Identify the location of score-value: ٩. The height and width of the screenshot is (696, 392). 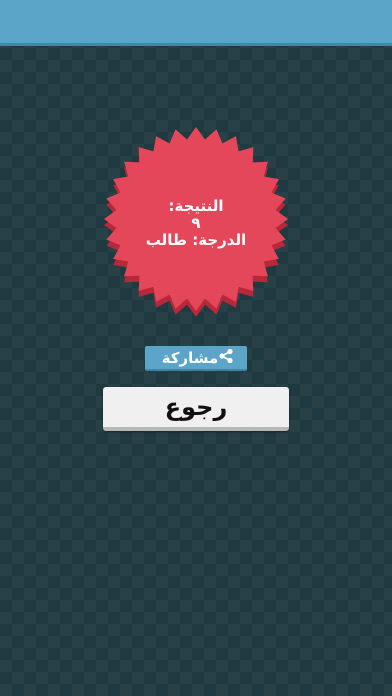
(196, 223).